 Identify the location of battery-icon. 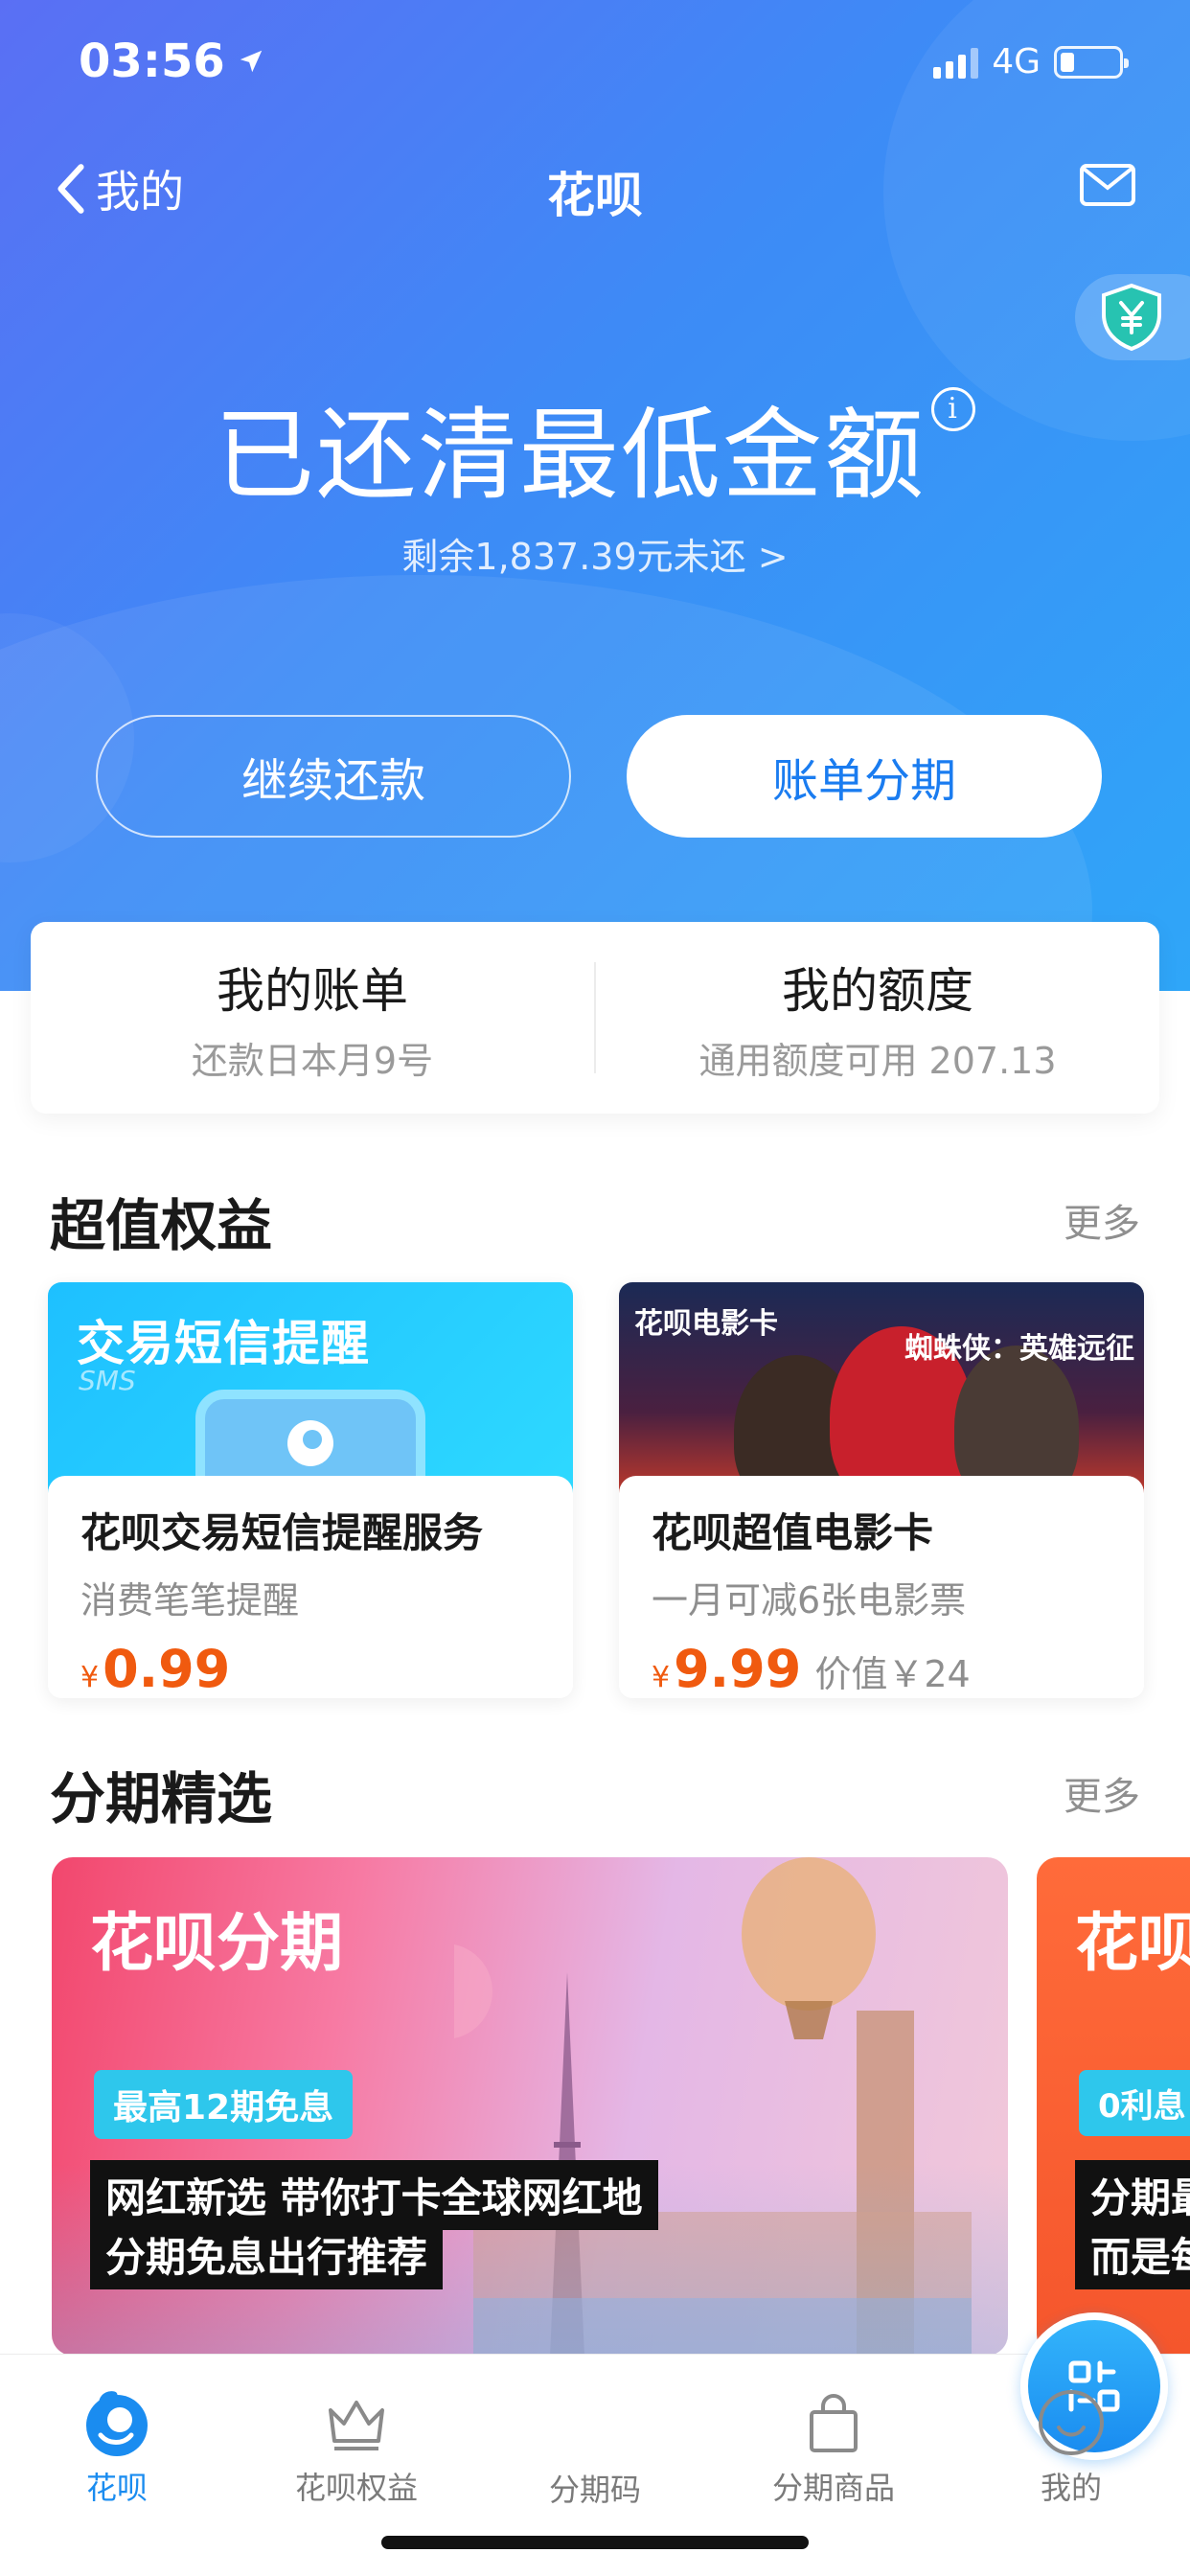
(1092, 62).